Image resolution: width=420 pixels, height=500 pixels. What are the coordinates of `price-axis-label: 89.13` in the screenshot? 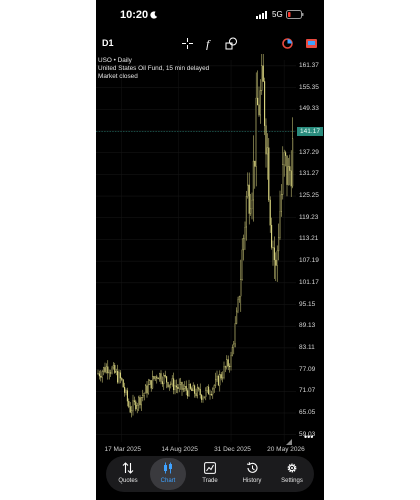 It's located at (307, 326).